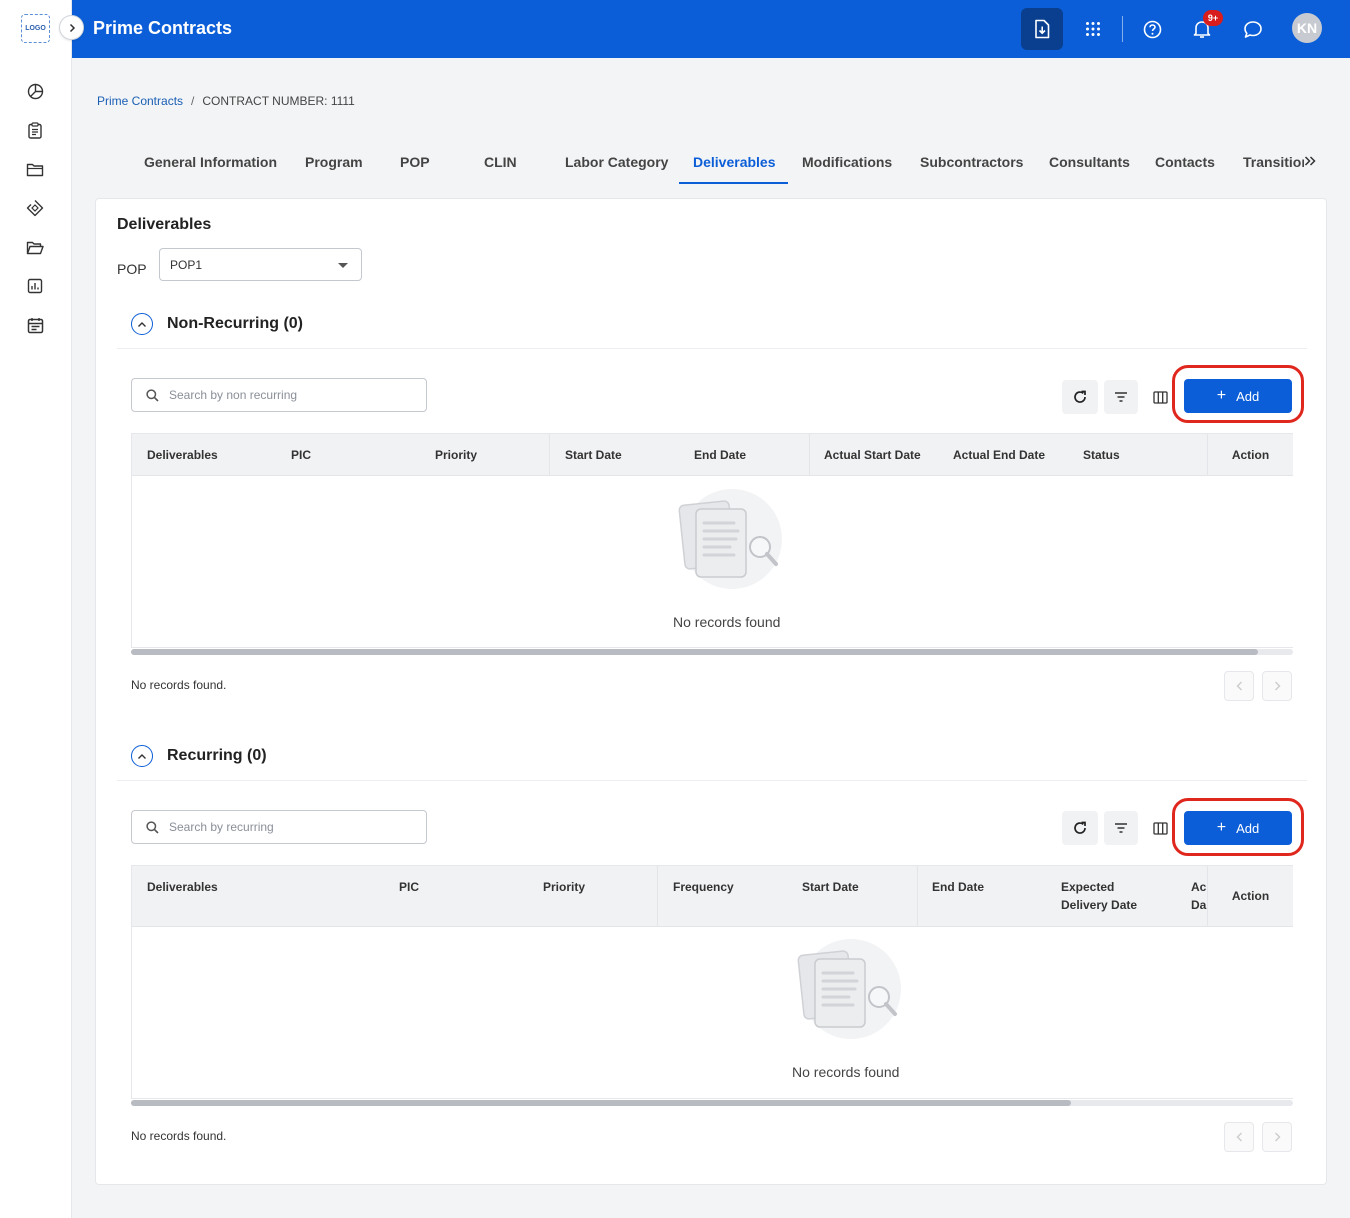 The image size is (1350, 1218). What do you see at coordinates (142, 324) in the screenshot?
I see `non-recurring-collapse-button` at bounding box center [142, 324].